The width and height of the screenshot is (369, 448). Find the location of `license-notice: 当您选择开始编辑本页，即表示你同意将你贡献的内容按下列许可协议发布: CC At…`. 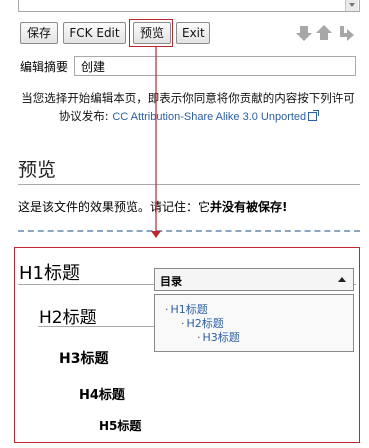

license-notice: 当您选择开始编辑本页，即表示你同意将你贡献的内容按下列许可协议发布: CC At… is located at coordinates (188, 107).